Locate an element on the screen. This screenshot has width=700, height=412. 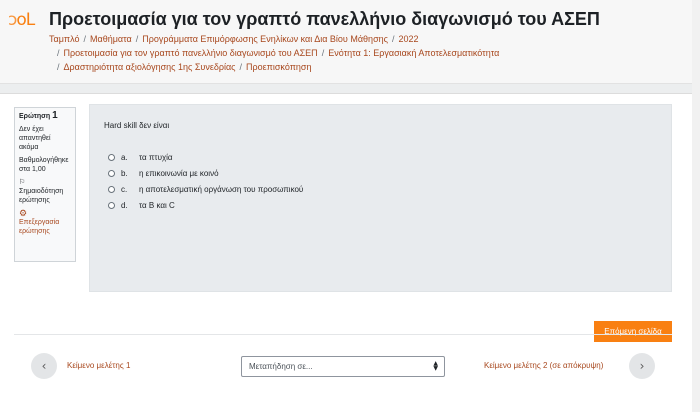
next-activity-button: › is located at coordinates (642, 366).